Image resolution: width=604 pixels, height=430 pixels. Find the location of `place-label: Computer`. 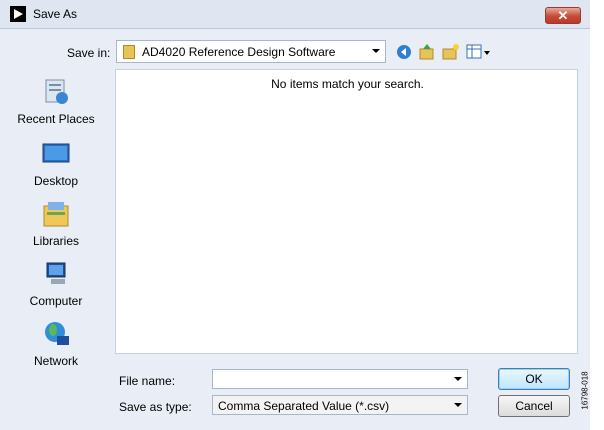

place-label: Computer is located at coordinates (56, 301).